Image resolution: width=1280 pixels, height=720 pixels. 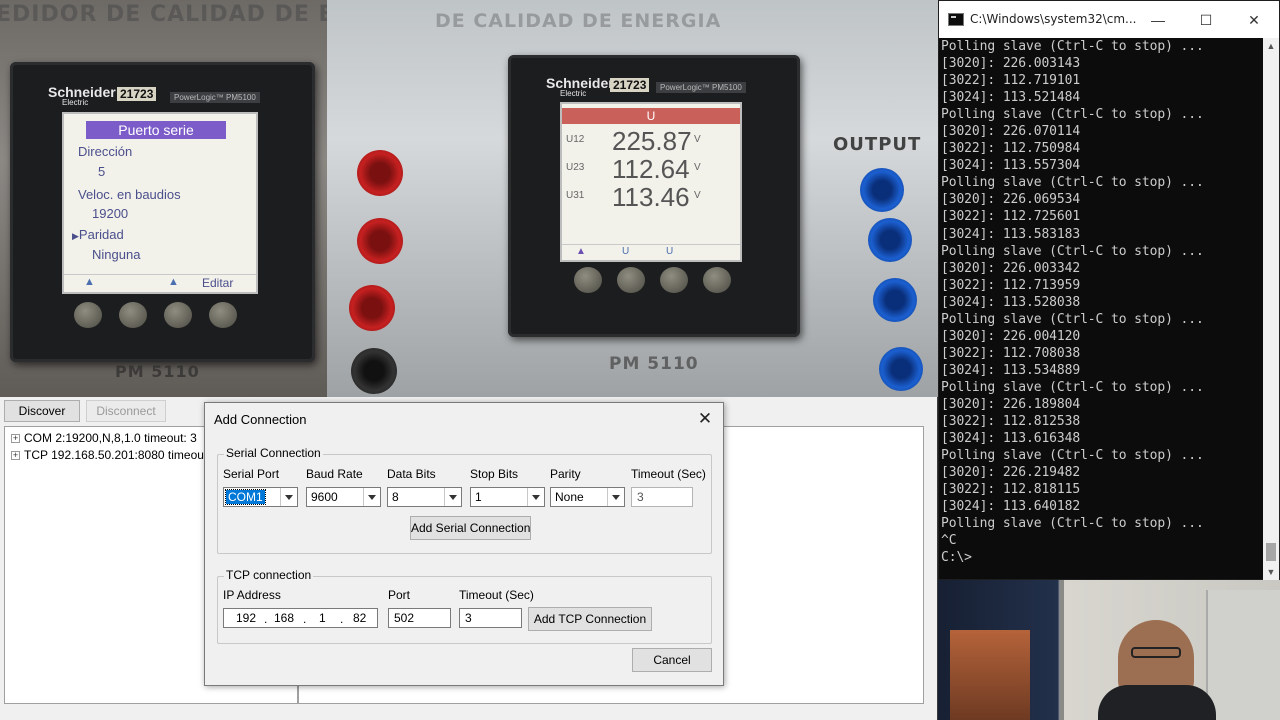 I want to click on voltage-label: U31, so click(x=575, y=195).